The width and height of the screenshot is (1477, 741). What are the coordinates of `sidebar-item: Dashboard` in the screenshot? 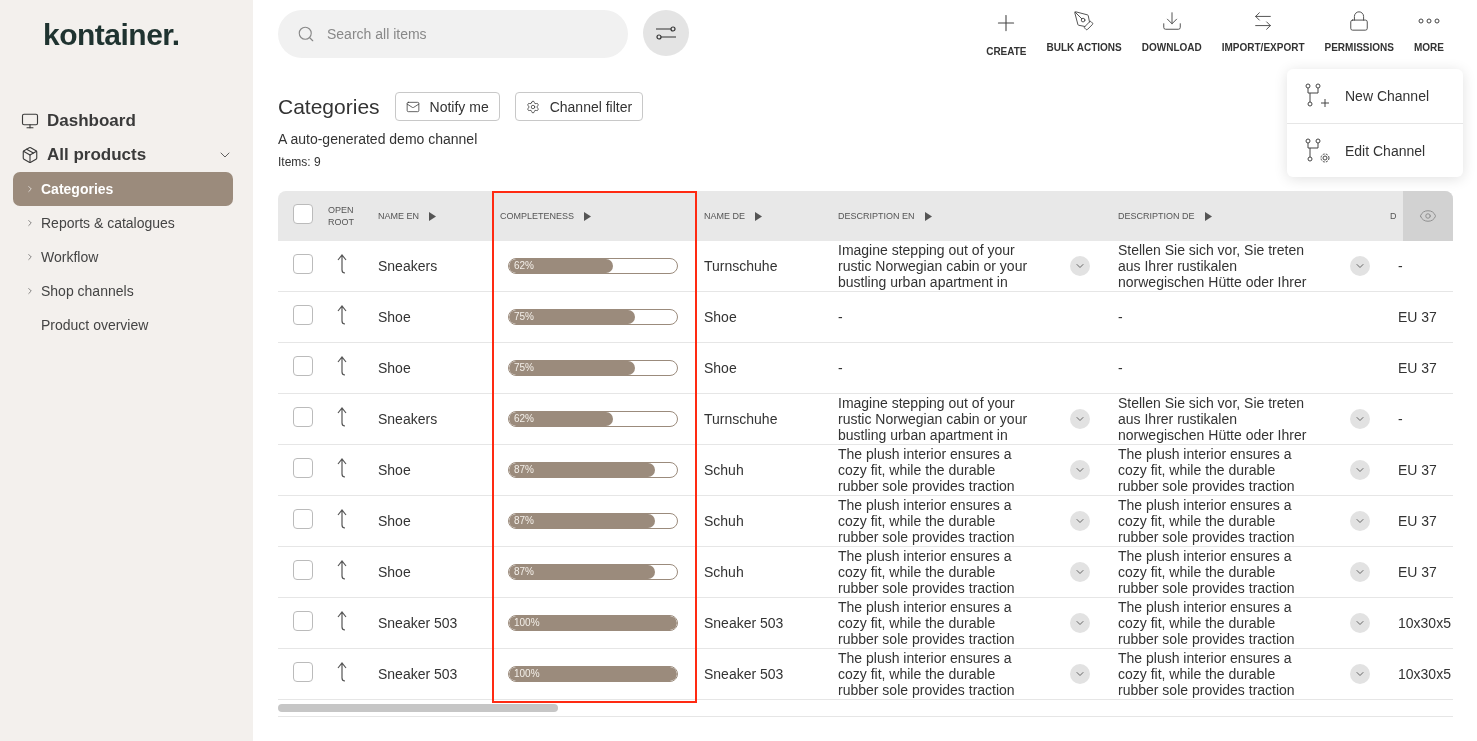 It's located at (123, 121).